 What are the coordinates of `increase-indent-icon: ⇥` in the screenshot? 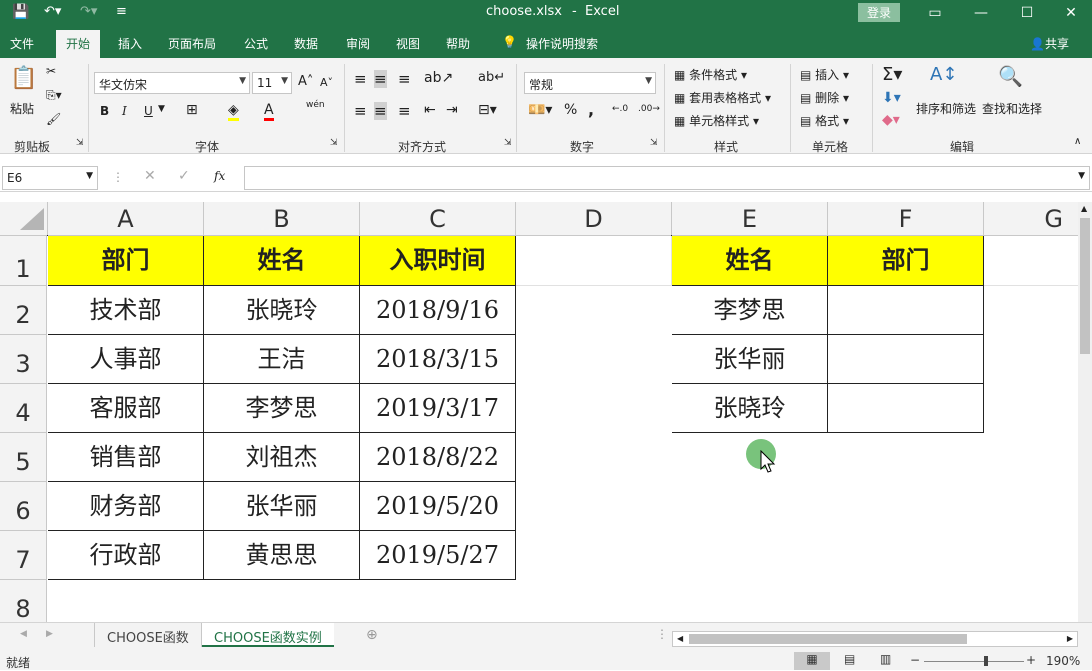 It's located at (452, 110).